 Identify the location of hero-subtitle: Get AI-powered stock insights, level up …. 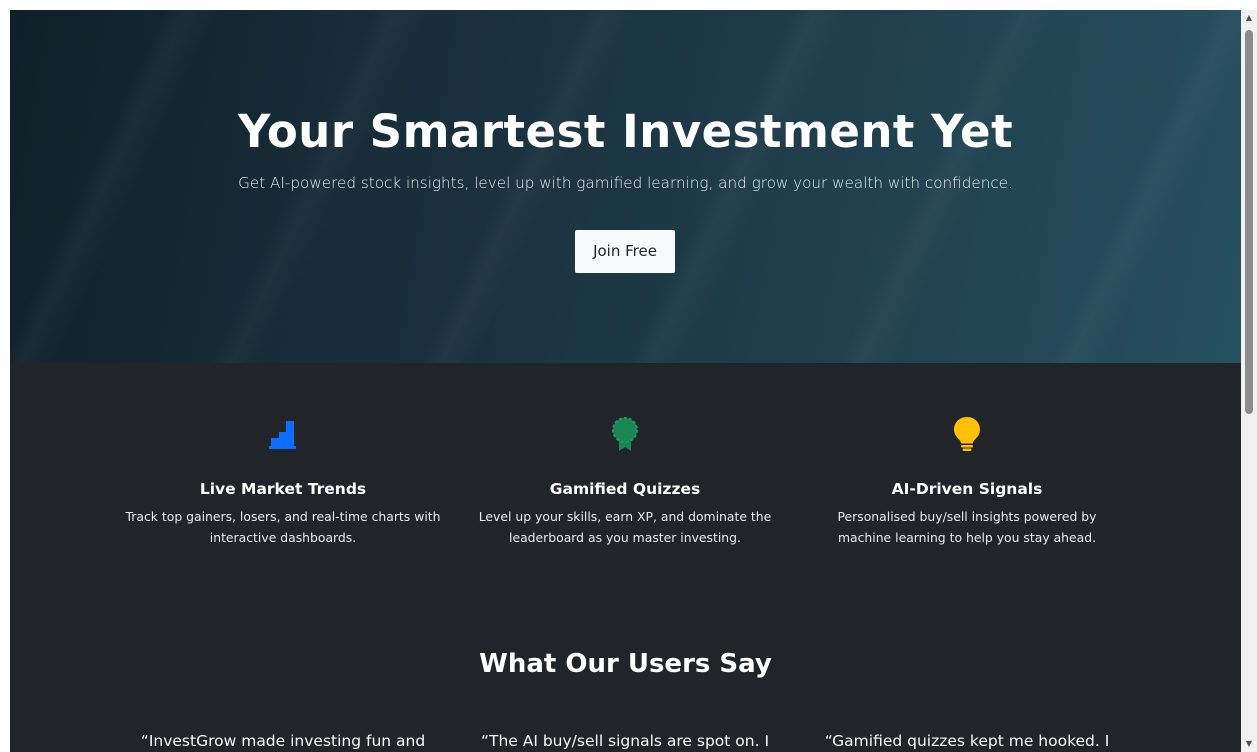
(625, 183).